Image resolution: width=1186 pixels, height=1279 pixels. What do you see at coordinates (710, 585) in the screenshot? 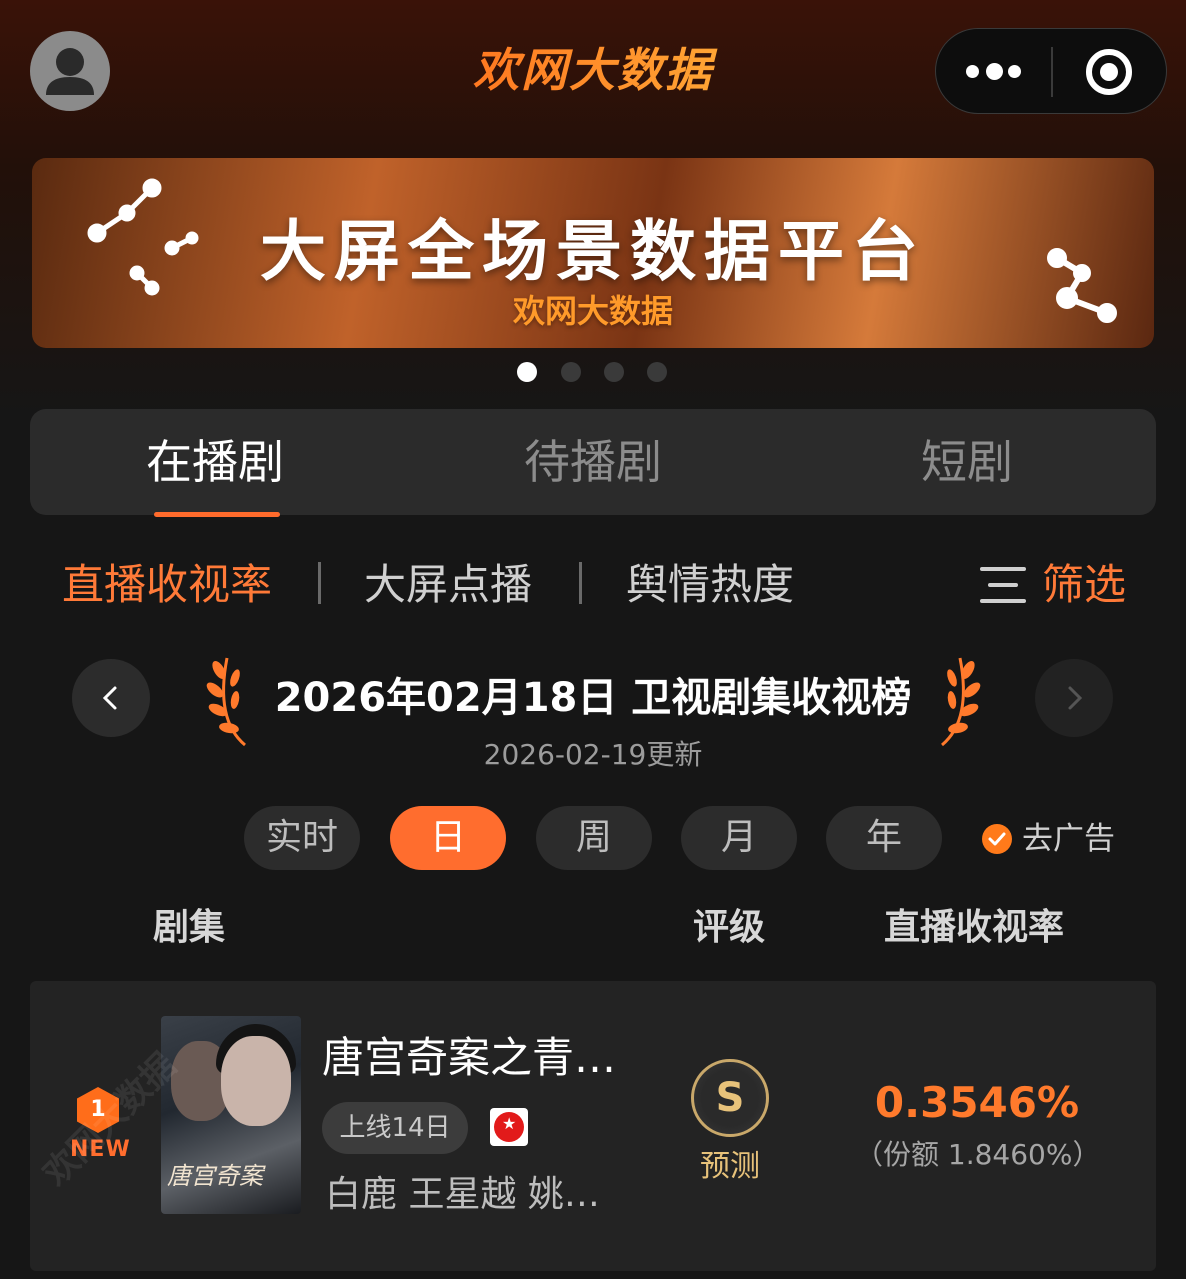
I see `subtab-buzz: 舆情热度` at bounding box center [710, 585].